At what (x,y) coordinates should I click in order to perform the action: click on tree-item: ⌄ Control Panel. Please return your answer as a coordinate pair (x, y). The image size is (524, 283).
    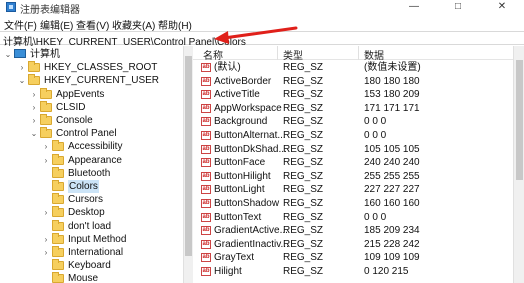
    Looking at the image, I should click on (91, 133).